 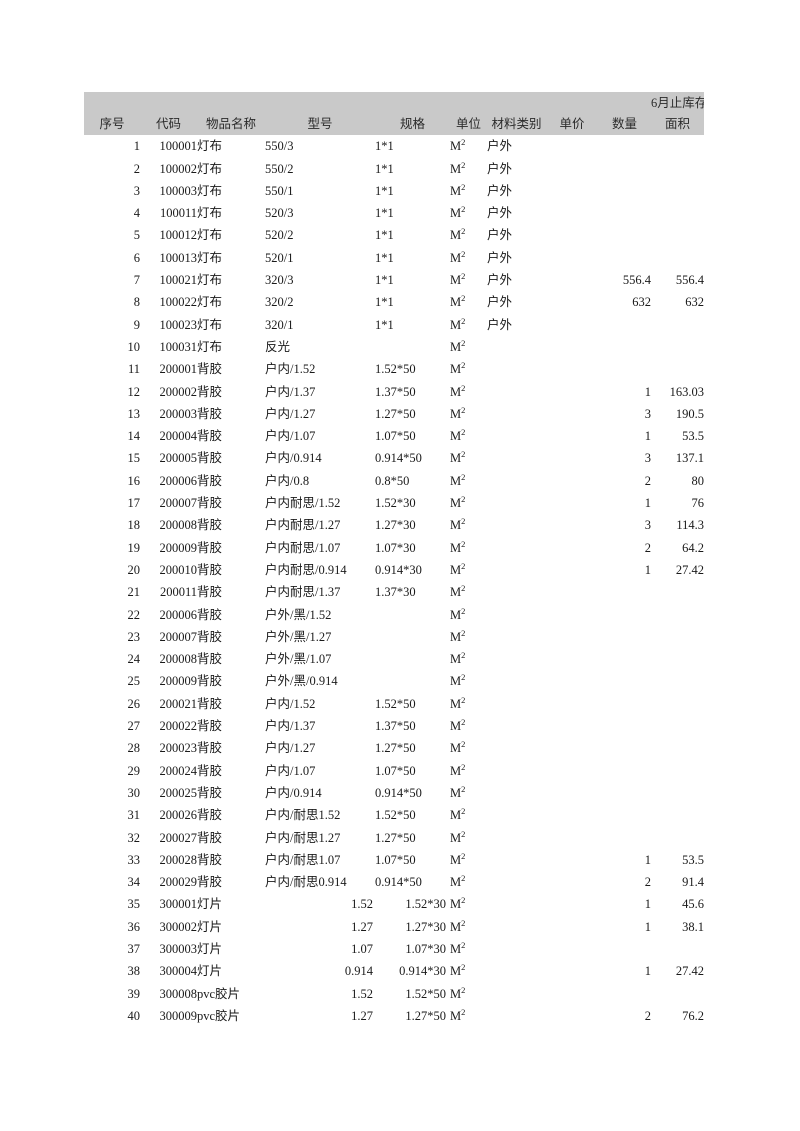 I want to click on cell-spec: 0.914*50, so click(x=412, y=882).